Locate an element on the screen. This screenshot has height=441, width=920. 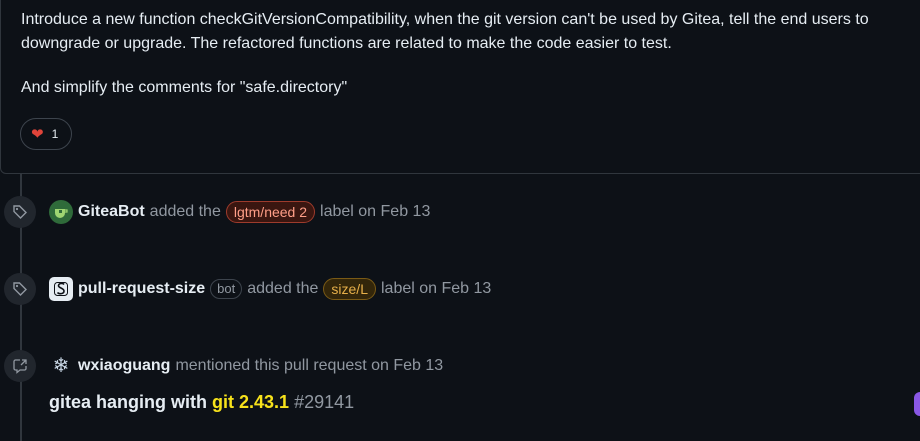
ref-issue-number: #29141 is located at coordinates (324, 402).